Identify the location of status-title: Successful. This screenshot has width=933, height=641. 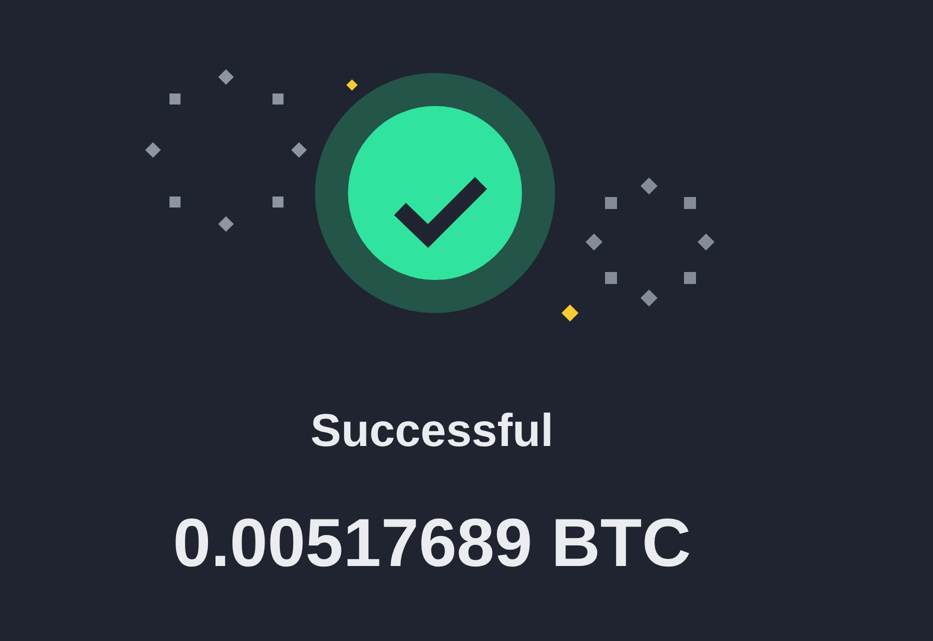
(432, 430).